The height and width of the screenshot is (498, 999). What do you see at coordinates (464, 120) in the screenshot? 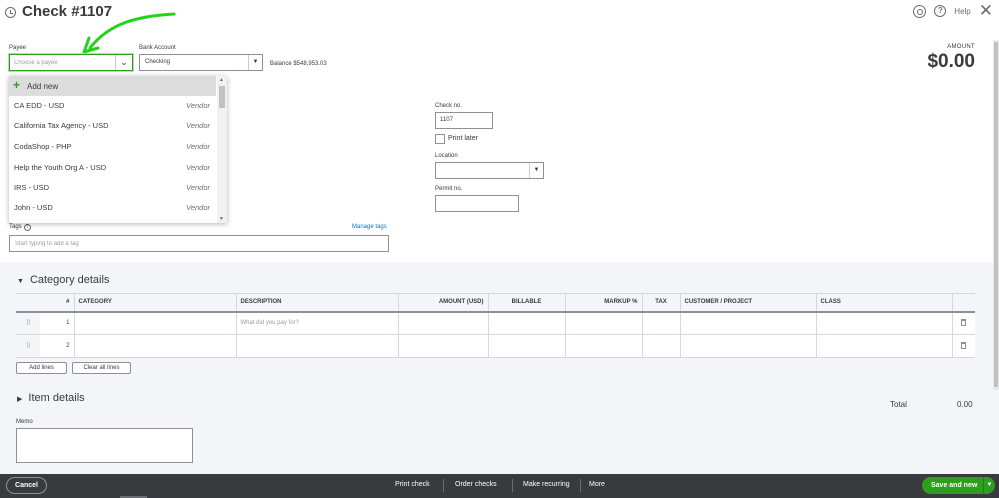
I see `check-no-input: 1107` at bounding box center [464, 120].